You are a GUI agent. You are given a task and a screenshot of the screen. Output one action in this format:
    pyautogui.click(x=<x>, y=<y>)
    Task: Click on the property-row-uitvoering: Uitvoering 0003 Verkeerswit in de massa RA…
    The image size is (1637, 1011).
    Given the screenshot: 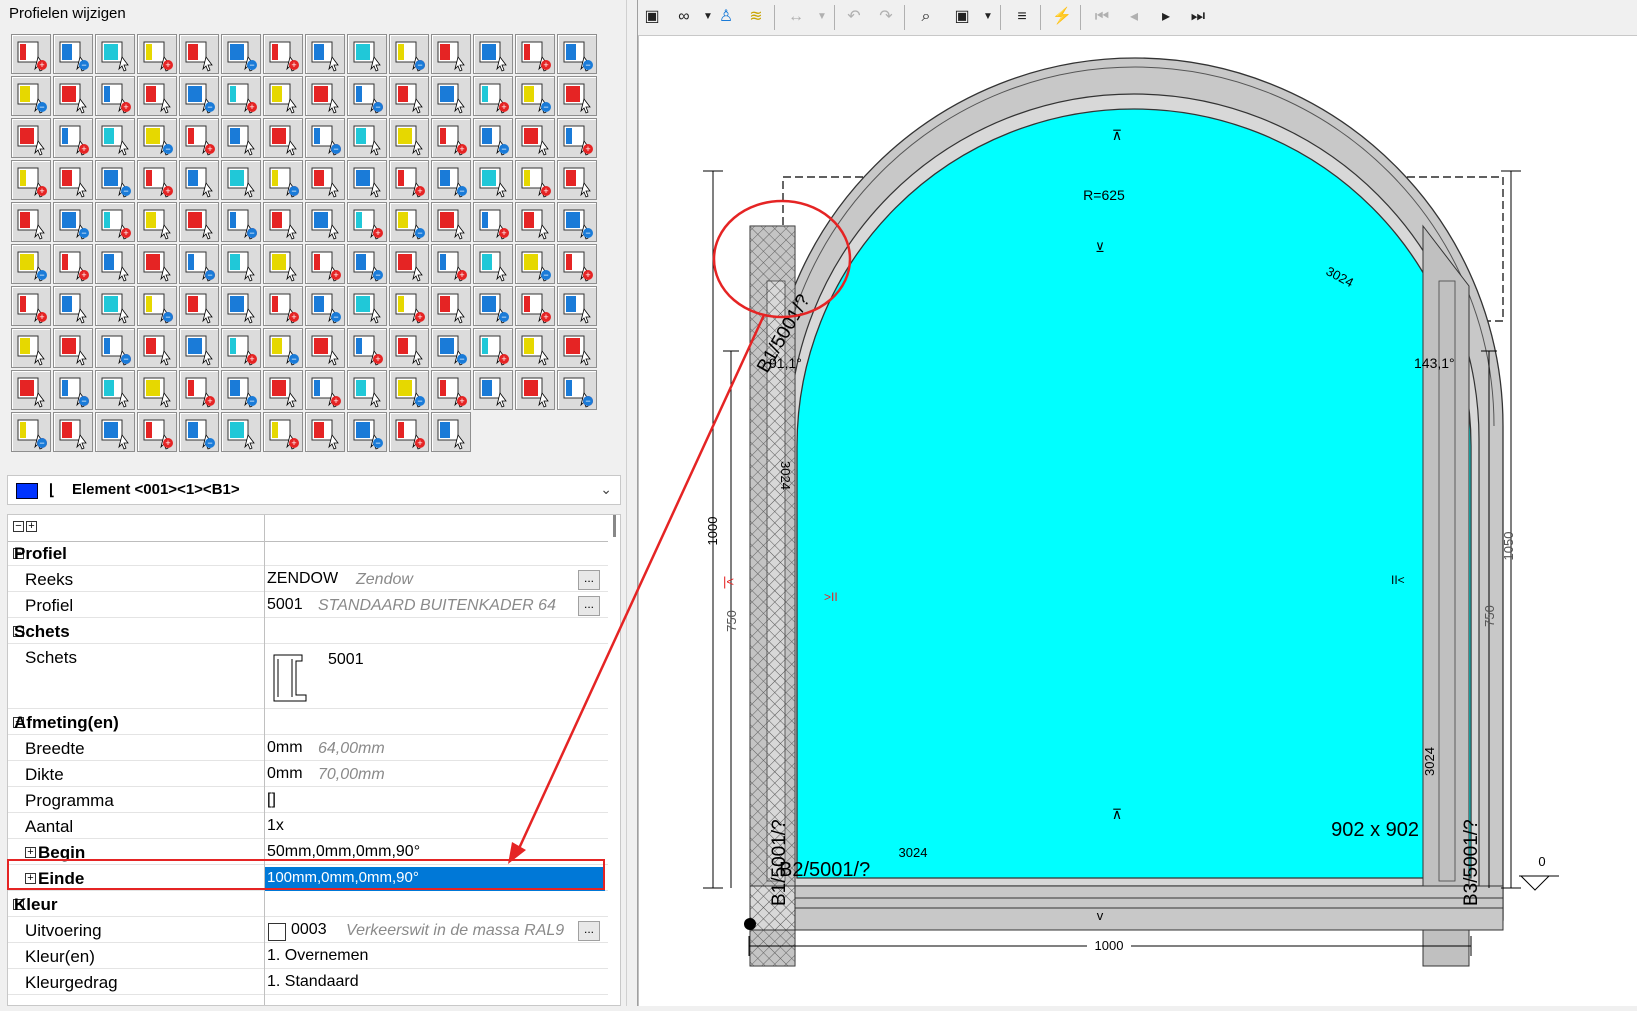 What is the action you would take?
    pyautogui.click(x=308, y=930)
    